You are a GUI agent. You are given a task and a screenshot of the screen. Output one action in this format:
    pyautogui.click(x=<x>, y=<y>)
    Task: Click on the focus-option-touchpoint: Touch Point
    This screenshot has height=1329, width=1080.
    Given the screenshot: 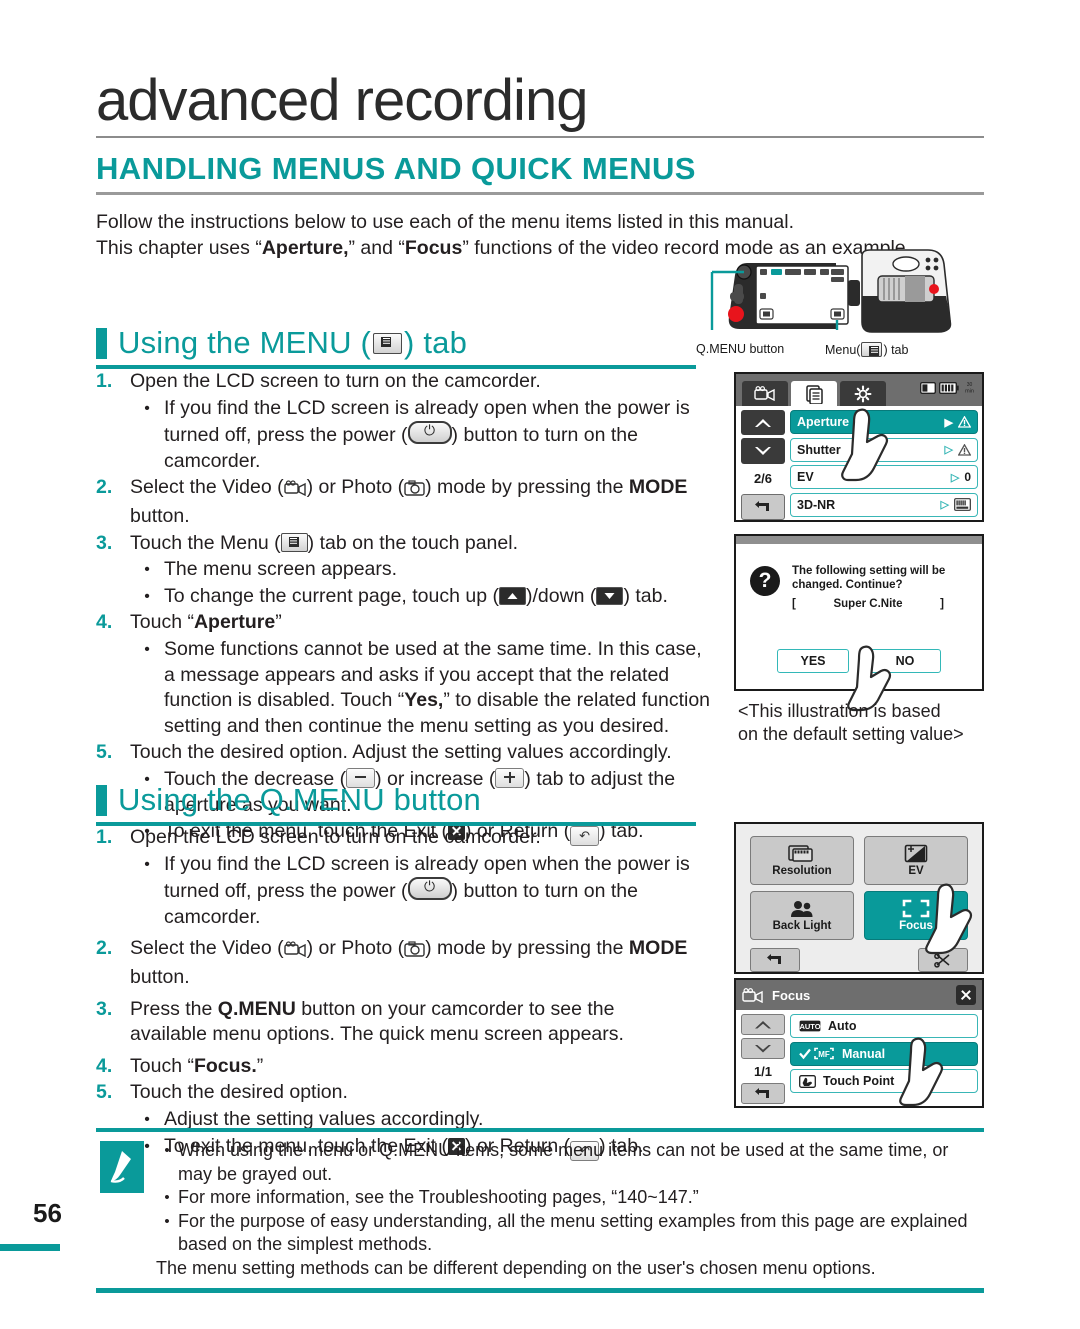 What is the action you would take?
    pyautogui.click(x=884, y=1081)
    